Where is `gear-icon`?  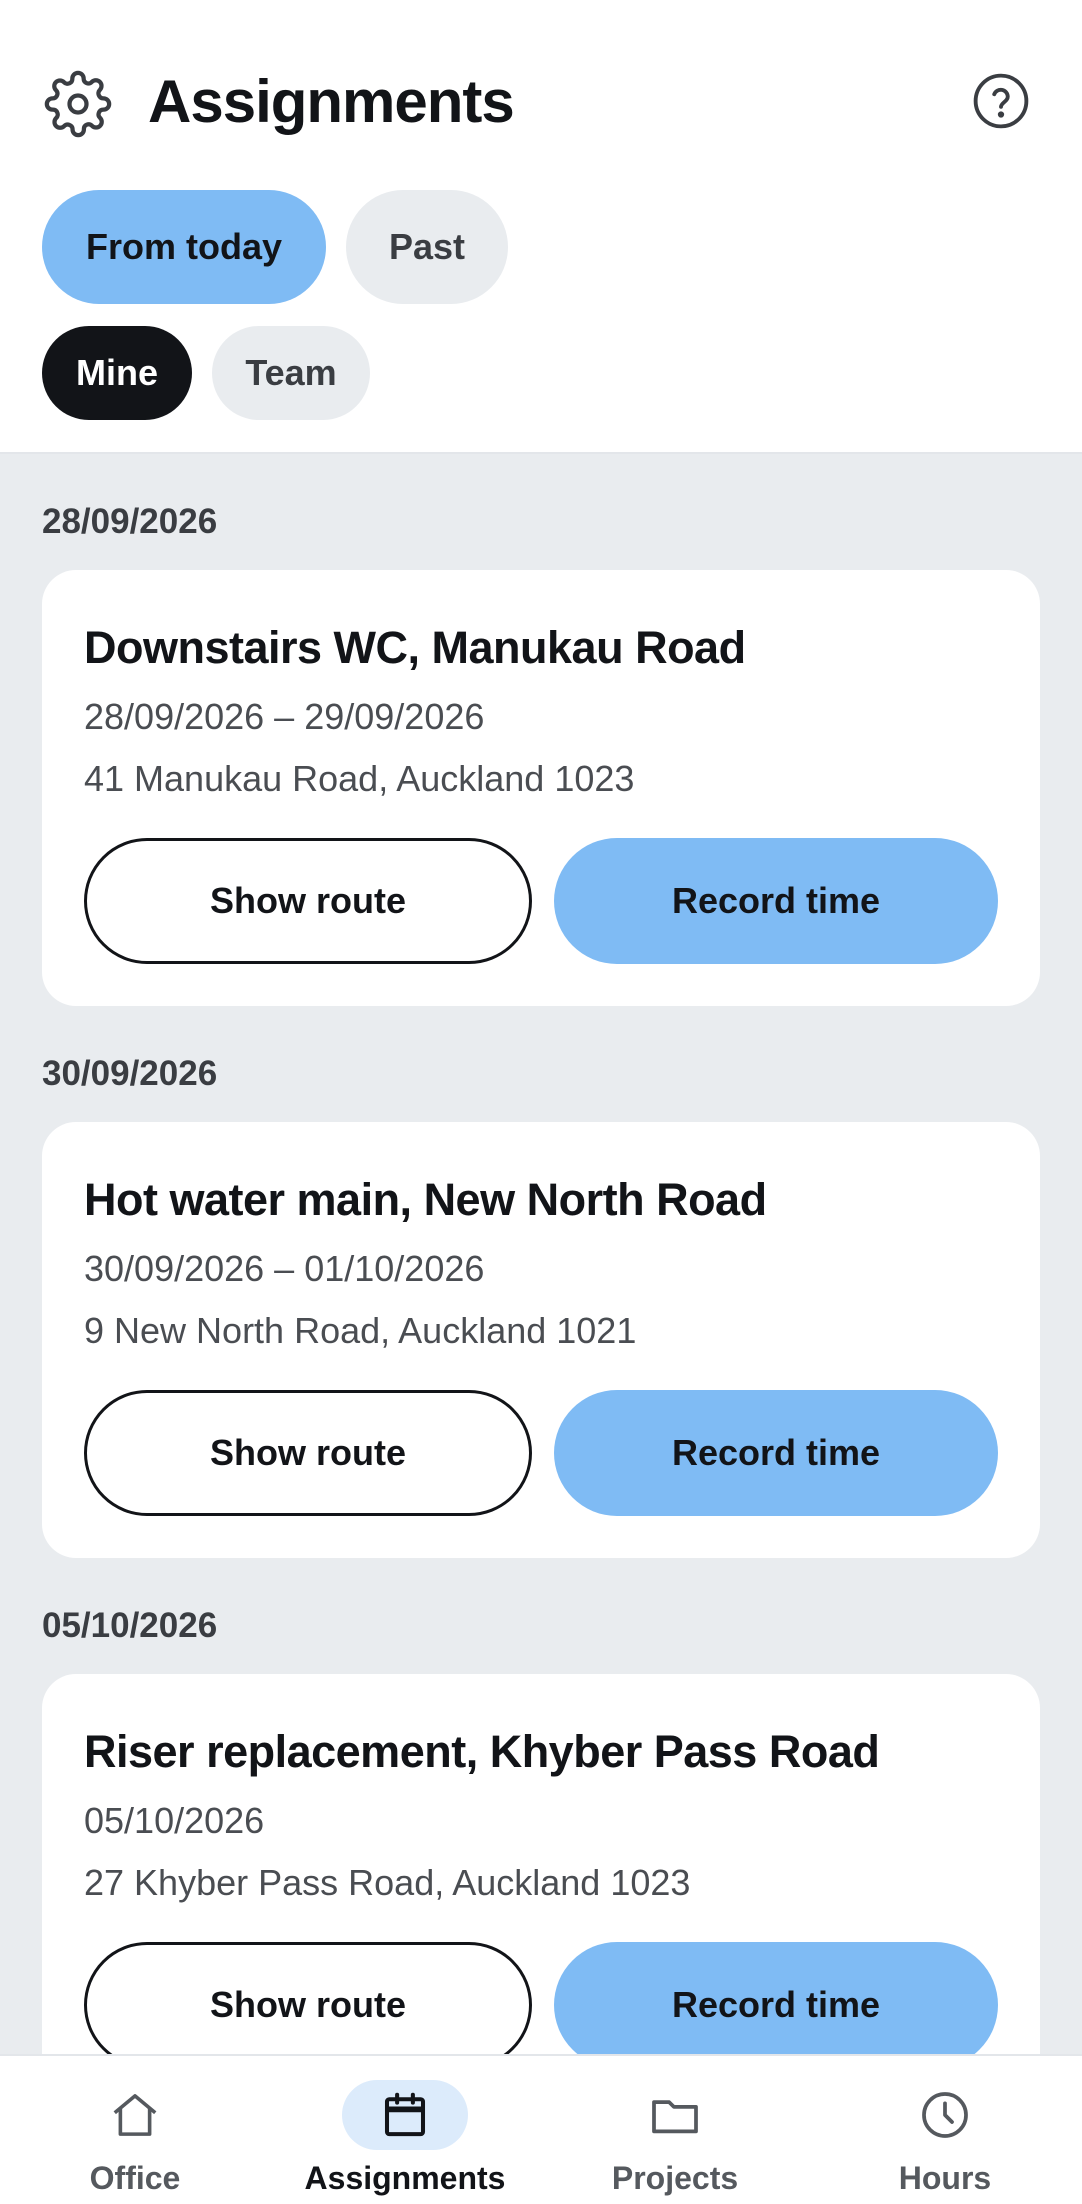 gear-icon is located at coordinates (78, 104).